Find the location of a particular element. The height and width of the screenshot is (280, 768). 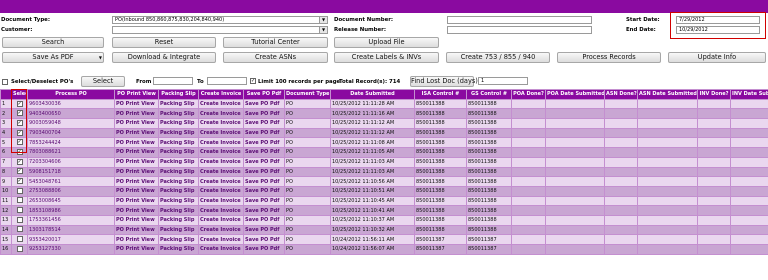

create-labels-invs-button: Create Labels & INVs is located at coordinates (386, 57).